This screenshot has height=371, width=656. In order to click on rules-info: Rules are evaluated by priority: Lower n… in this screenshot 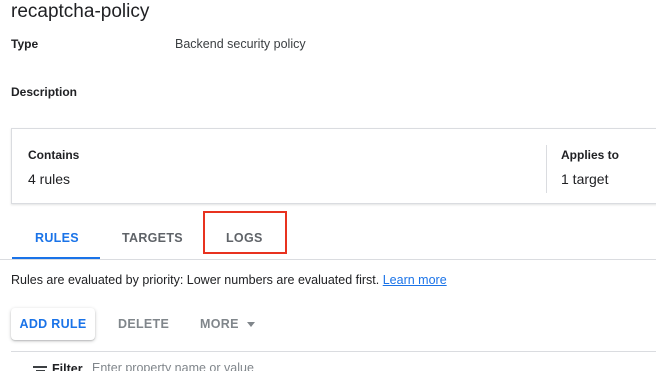, I will do `click(229, 280)`.